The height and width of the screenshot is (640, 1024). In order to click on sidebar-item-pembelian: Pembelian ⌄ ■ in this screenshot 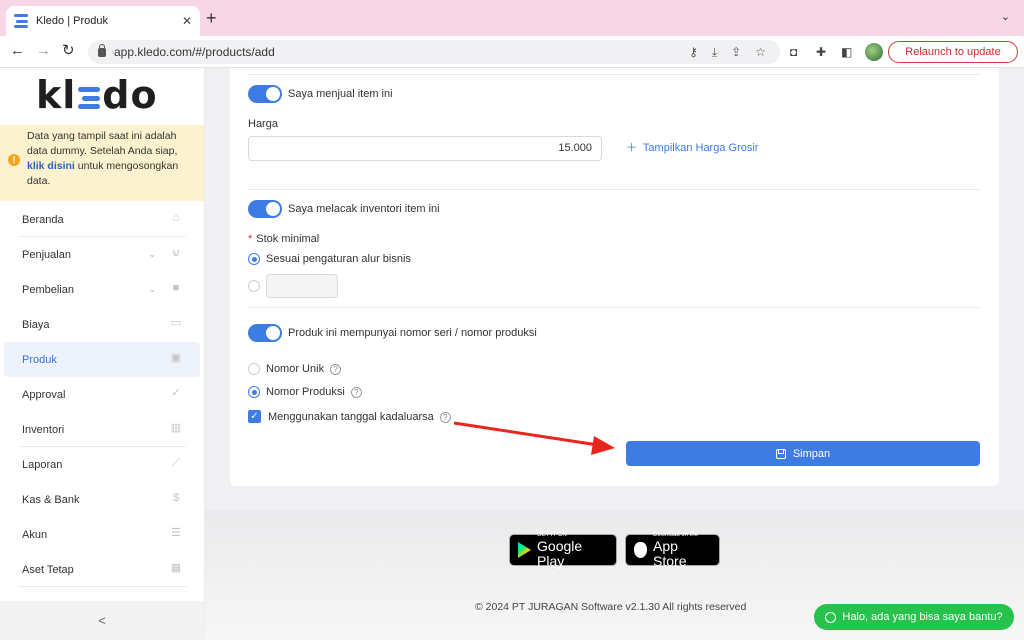, I will do `click(102, 289)`.